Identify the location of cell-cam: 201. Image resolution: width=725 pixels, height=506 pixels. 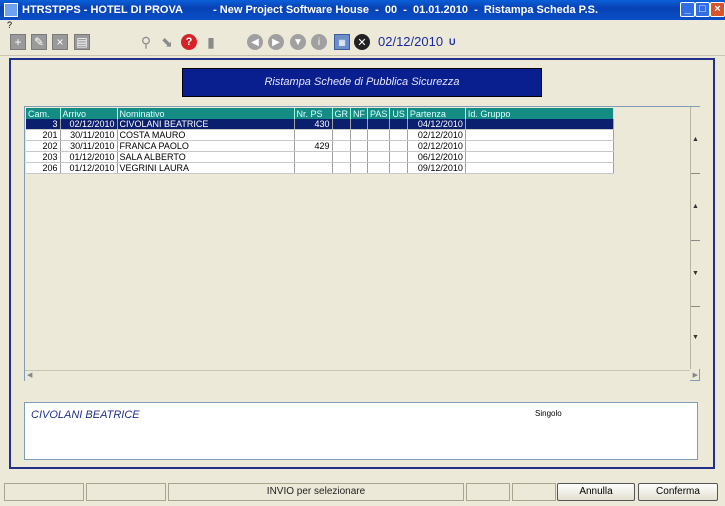
(43, 135).